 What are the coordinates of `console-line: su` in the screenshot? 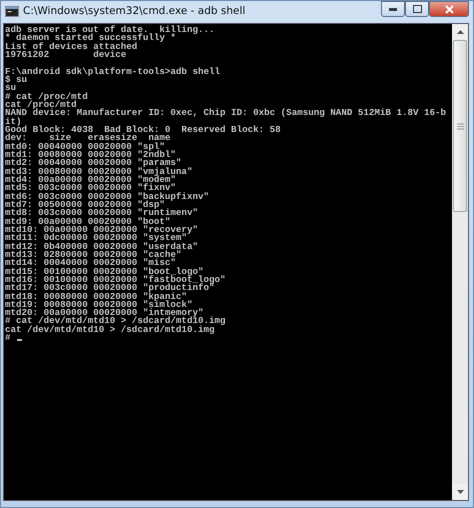 It's located at (10, 88).